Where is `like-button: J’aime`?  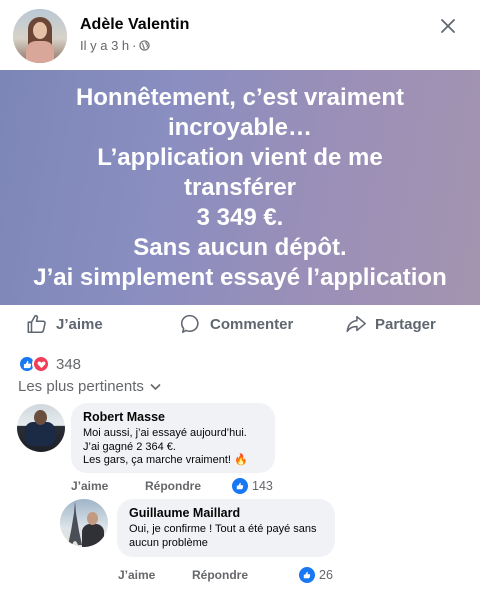 like-button: J’aime is located at coordinates (64, 324).